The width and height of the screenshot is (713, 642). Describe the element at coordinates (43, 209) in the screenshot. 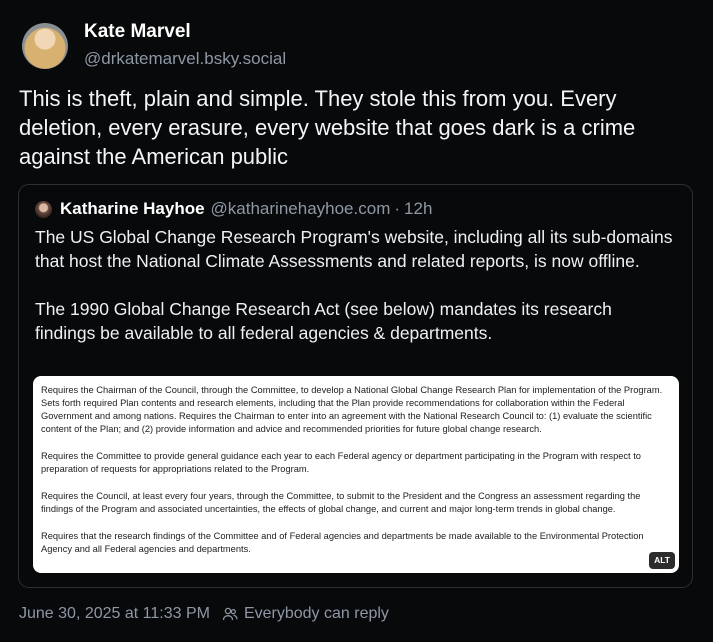

I see `quoted-avatar` at that location.